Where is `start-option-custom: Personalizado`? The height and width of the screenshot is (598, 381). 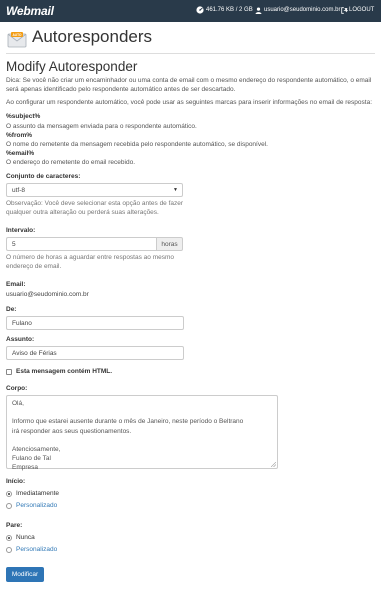 start-option-custom: Personalizado is located at coordinates (32, 505).